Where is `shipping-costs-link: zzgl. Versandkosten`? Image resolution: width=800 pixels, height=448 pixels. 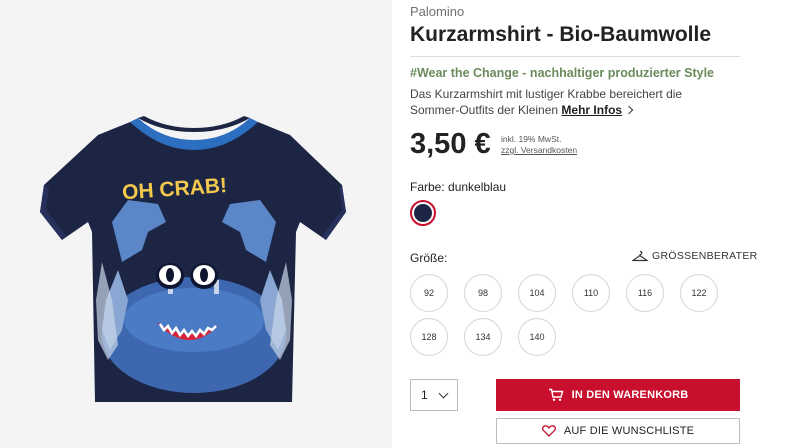 shipping-costs-link: zzgl. Versandkosten is located at coordinates (539, 150).